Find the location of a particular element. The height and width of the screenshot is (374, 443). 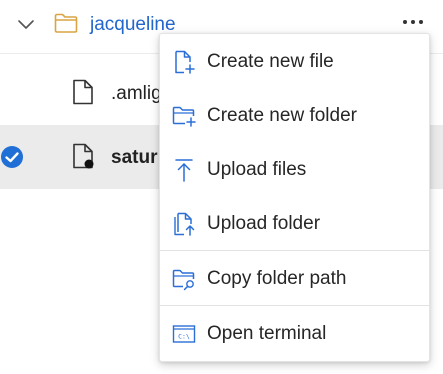

menu-item-create-new-file: Create new file is located at coordinates (294, 62).